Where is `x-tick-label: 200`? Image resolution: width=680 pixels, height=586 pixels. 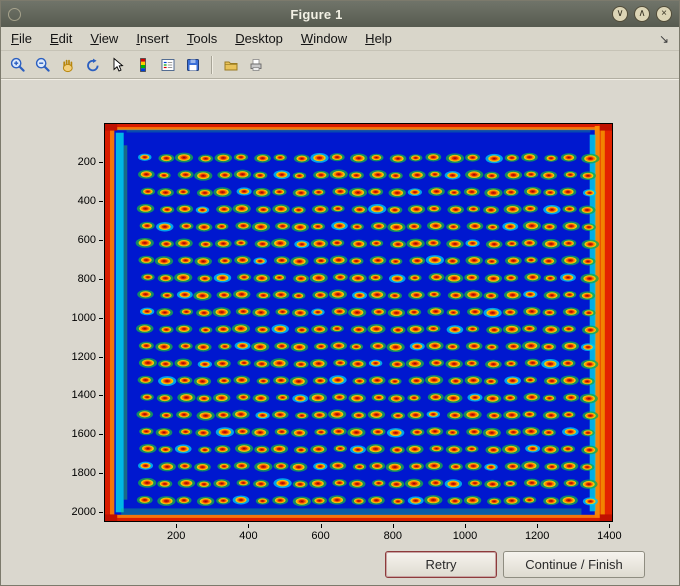 x-tick-label: 200 is located at coordinates (176, 536).